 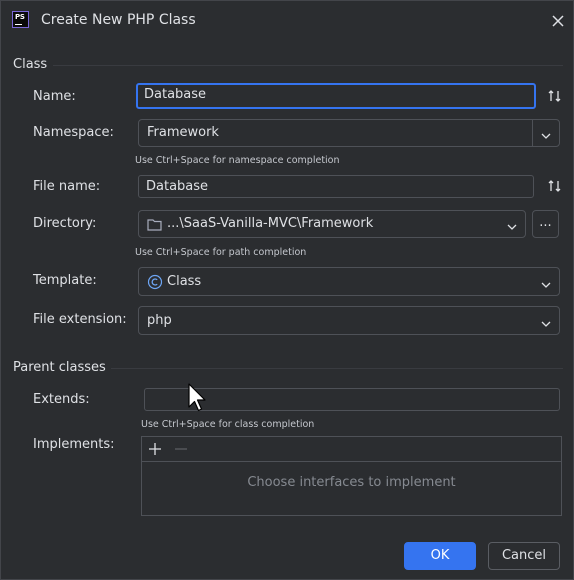 What do you see at coordinates (308, 65) in the screenshot?
I see `class-section-separator` at bounding box center [308, 65].